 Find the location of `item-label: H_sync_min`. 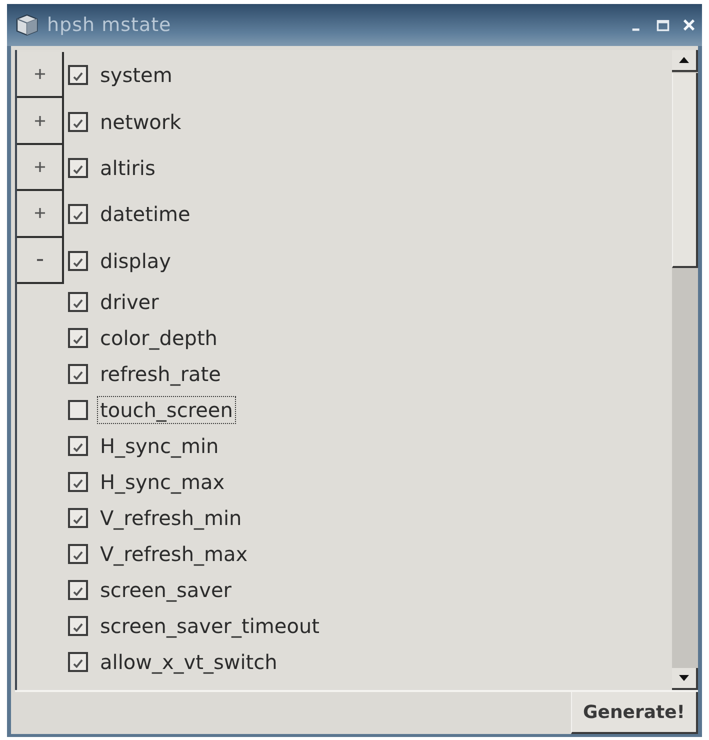

item-label: H_sync_min is located at coordinates (159, 446).